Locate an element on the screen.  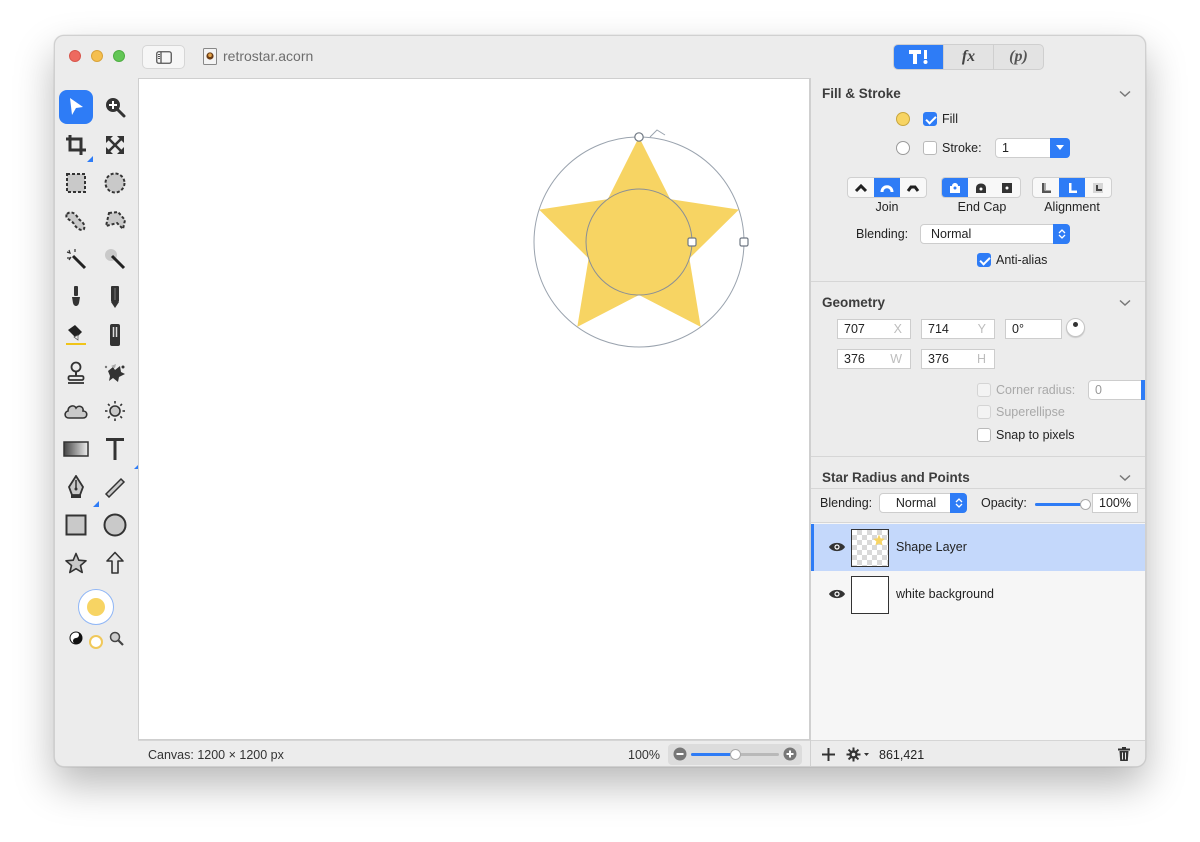
stroke-color-button is located at coordinates (903, 148).